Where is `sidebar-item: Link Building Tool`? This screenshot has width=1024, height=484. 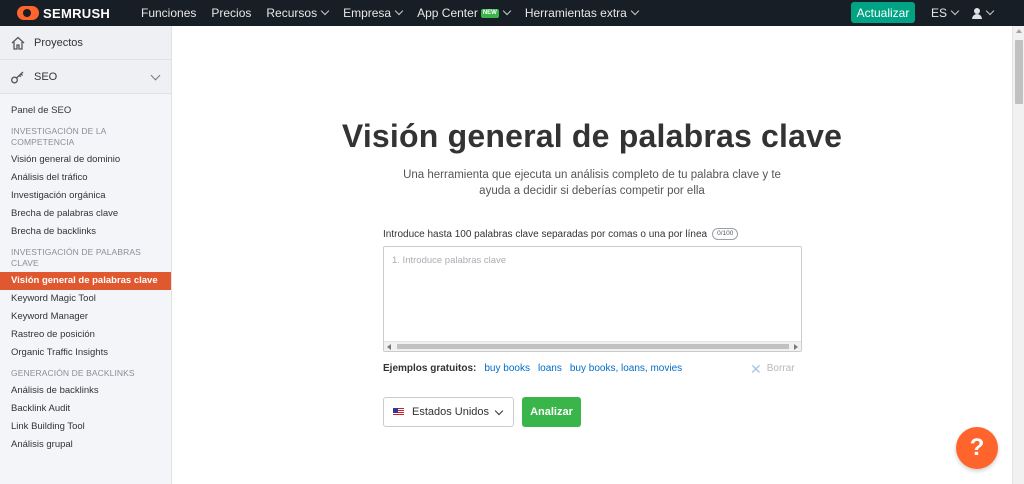 sidebar-item: Link Building Tool is located at coordinates (85, 427).